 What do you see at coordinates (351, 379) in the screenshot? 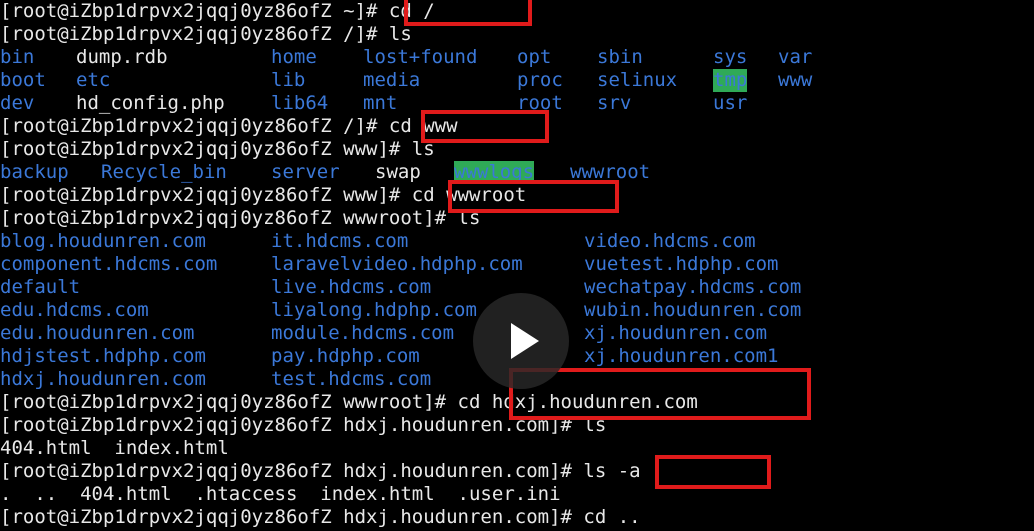
I see `directory-name: test.hdcms.com` at bounding box center [351, 379].